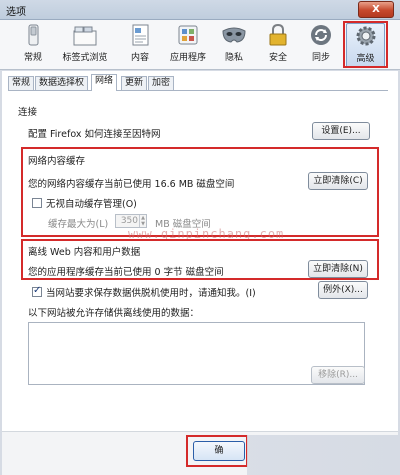 The width and height of the screenshot is (400, 475). I want to click on ok-highlight-box, so click(217, 451).